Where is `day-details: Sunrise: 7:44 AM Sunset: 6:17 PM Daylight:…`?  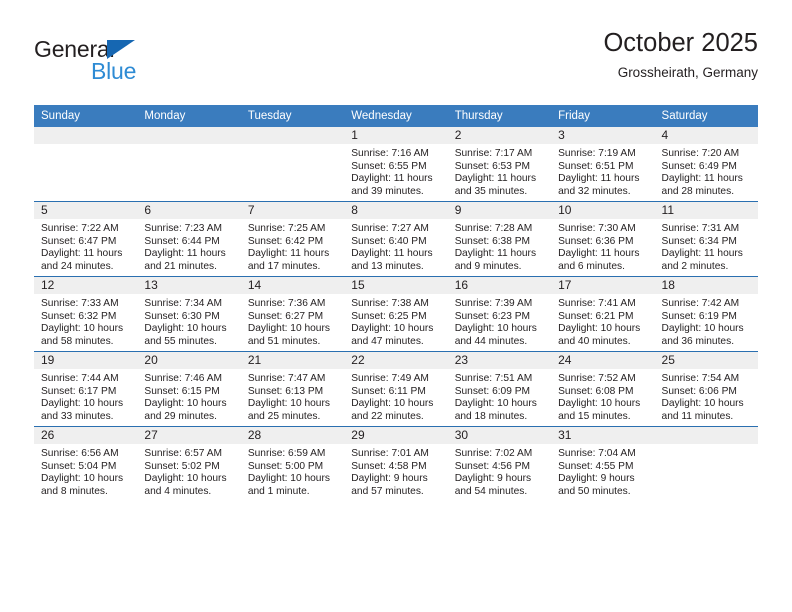 day-details: Sunrise: 7:44 AM Sunset: 6:17 PM Daylight:… is located at coordinates (85, 396).